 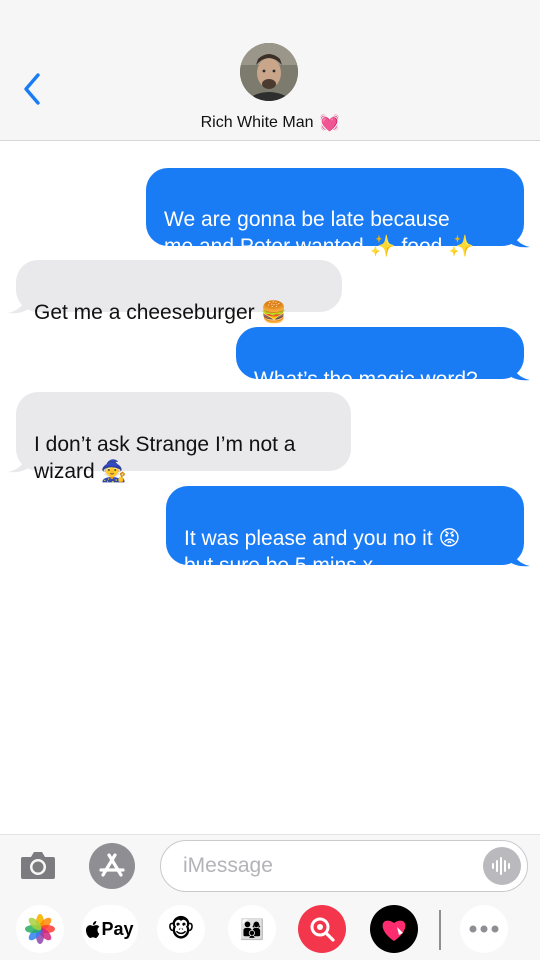 I want to click on contact-name-row: Rich White Man 💓, so click(x=270, y=123).